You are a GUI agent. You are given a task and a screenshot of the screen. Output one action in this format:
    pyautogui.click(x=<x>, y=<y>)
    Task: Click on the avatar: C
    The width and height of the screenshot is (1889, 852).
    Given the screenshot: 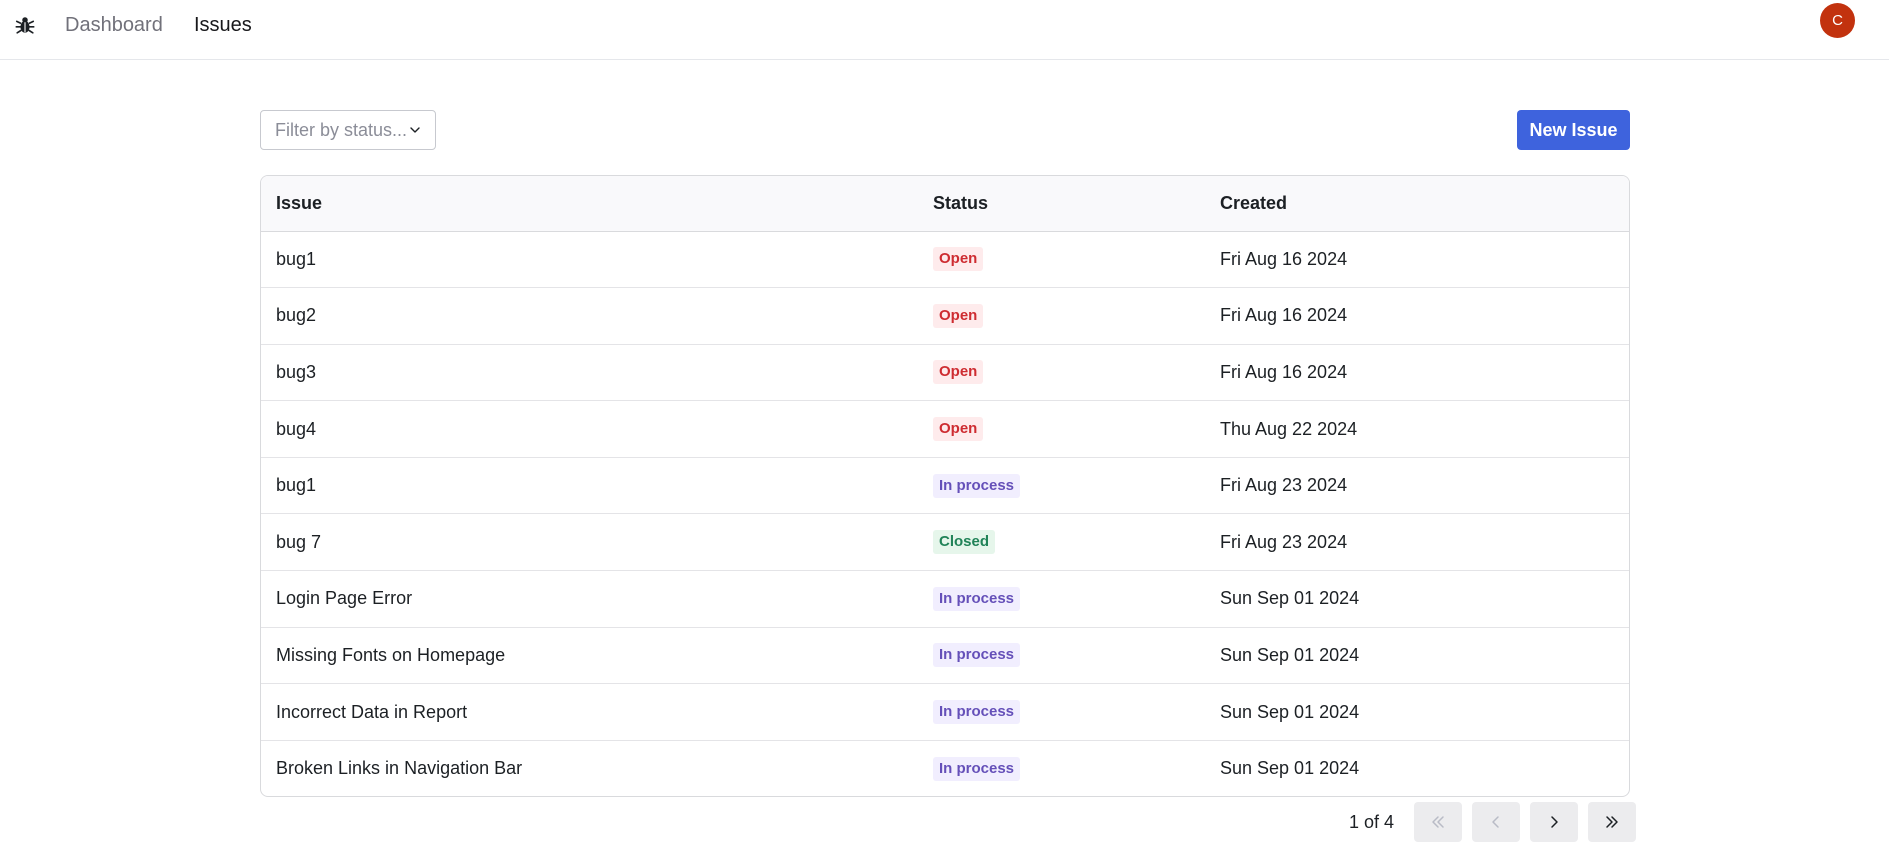 What is the action you would take?
    pyautogui.click(x=1837, y=20)
    